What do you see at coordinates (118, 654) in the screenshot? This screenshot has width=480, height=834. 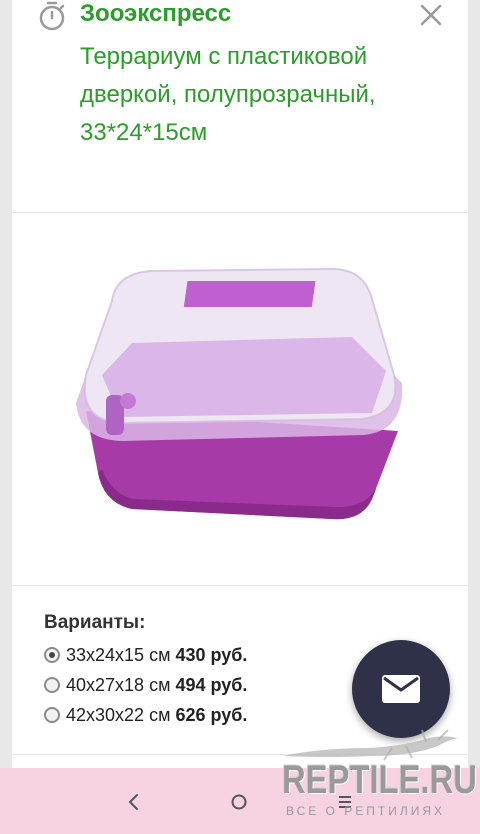 I see `variant-size: 33x24x15 см` at bounding box center [118, 654].